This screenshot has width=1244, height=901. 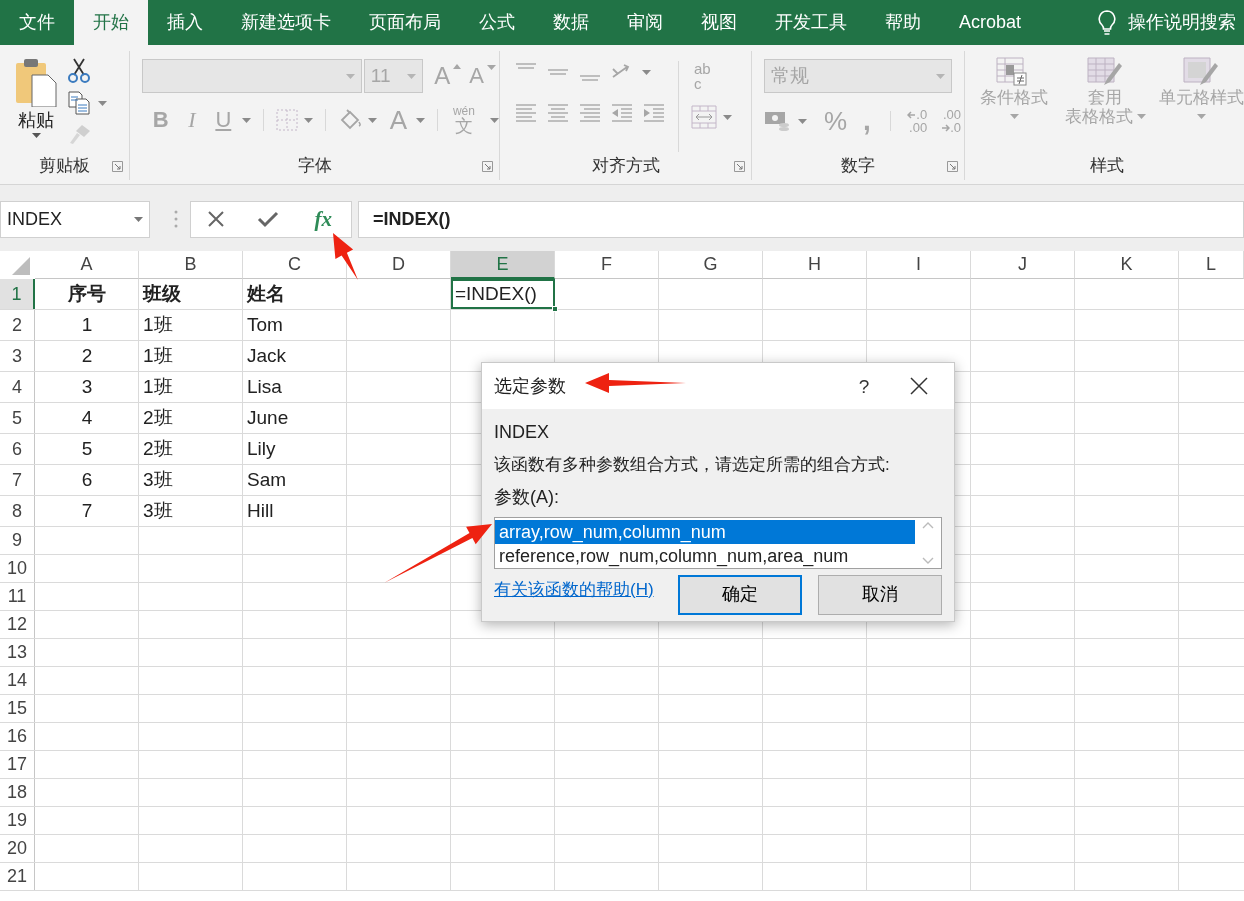 What do you see at coordinates (79, 103) in the screenshot?
I see `copy-icon` at bounding box center [79, 103].